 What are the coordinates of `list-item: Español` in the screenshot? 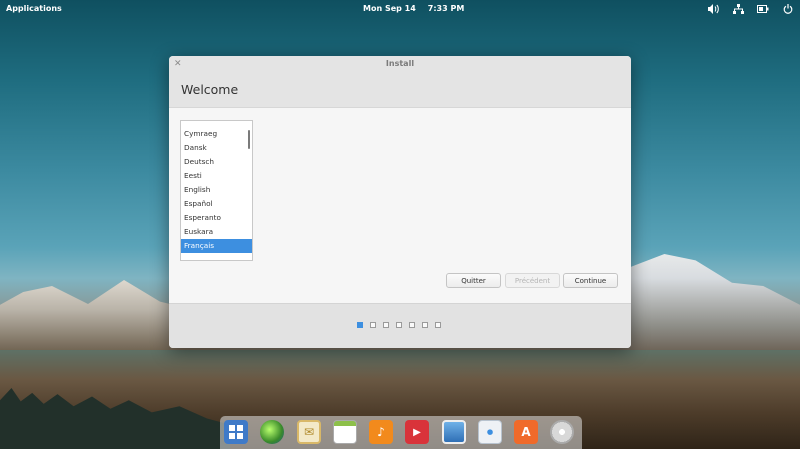 It's located at (216, 204).